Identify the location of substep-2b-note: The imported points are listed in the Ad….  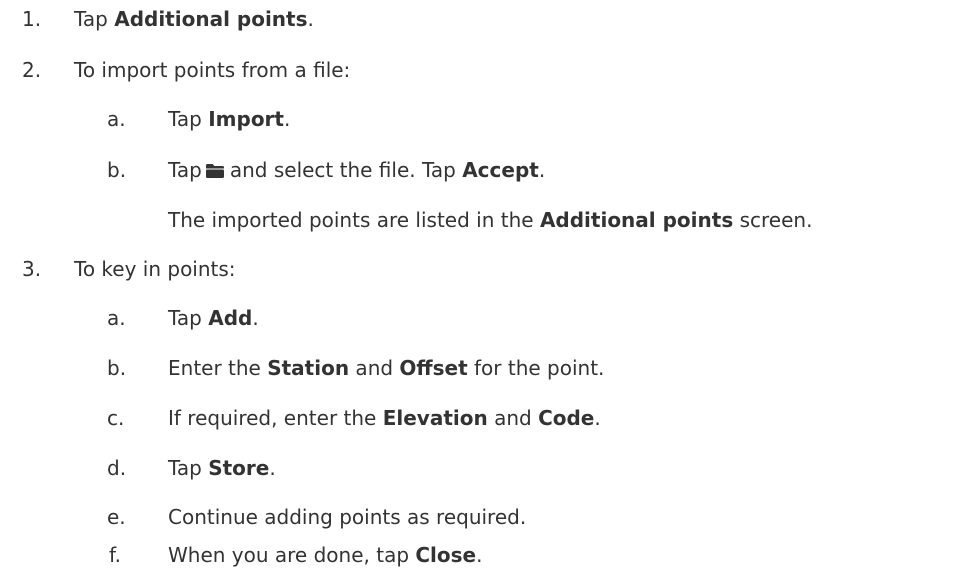
(490, 220).